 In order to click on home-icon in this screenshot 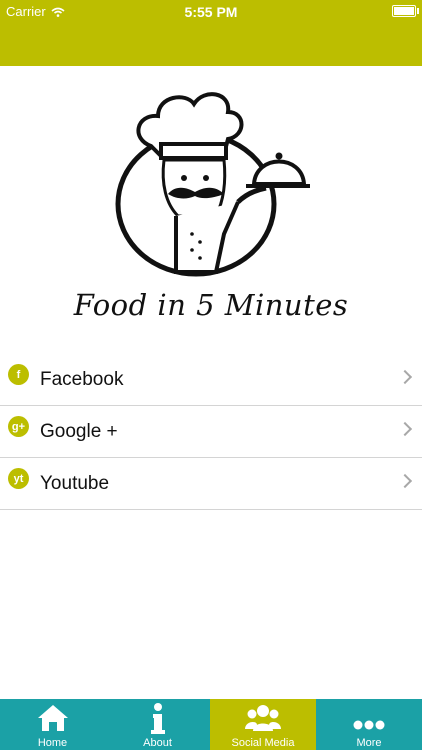, I will do `click(52, 718)`.